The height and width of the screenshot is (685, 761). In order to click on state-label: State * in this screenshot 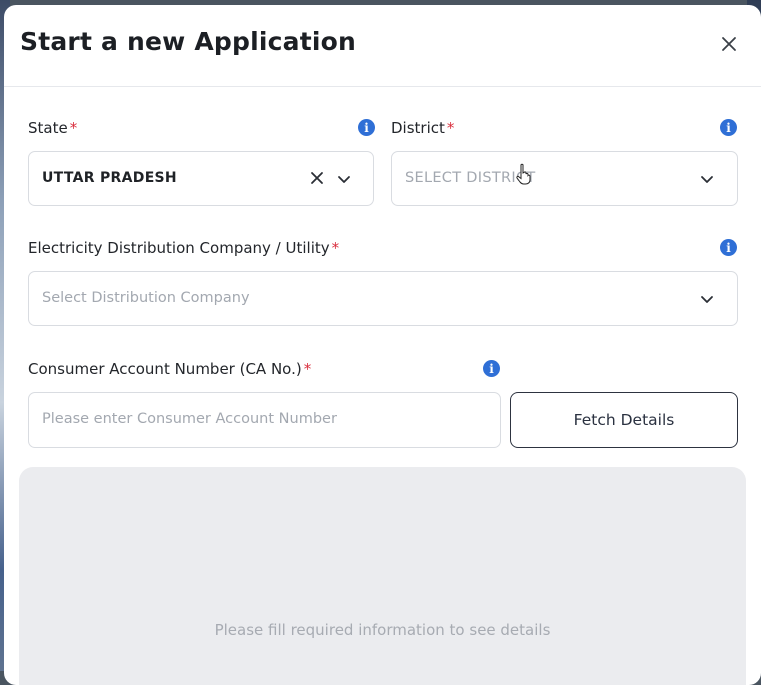, I will do `click(52, 128)`.